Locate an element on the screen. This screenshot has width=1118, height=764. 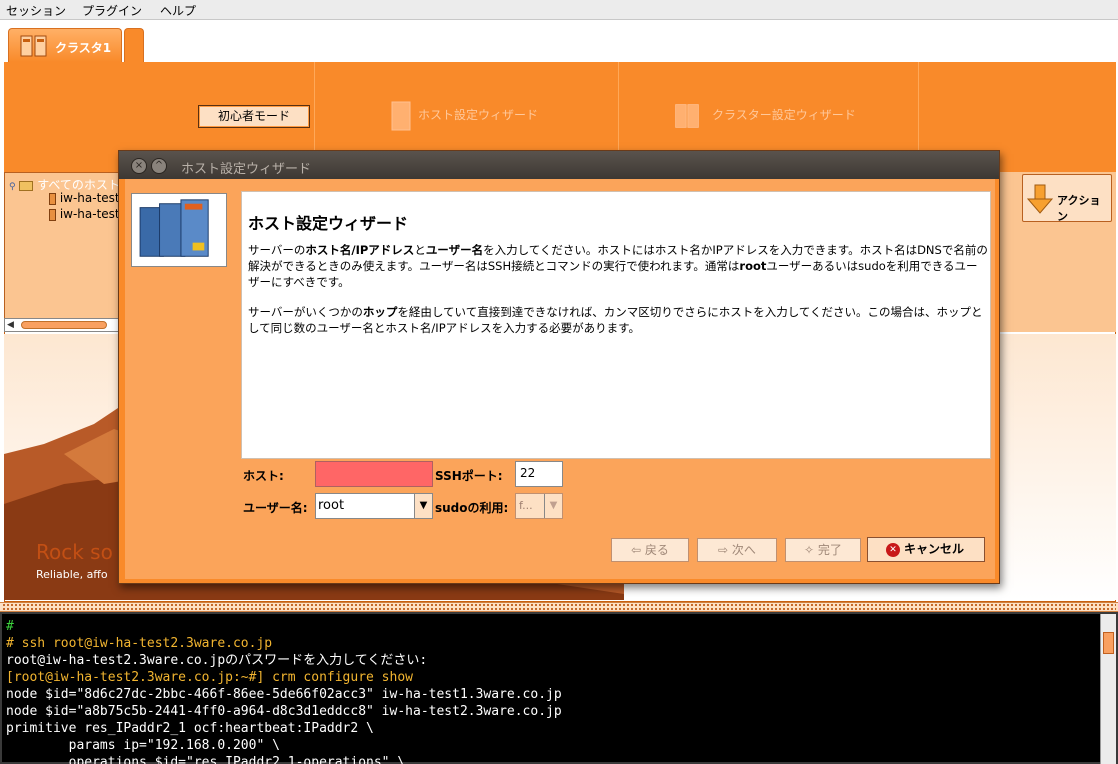
cancel-button: ✕ キャンセル is located at coordinates (926, 549).